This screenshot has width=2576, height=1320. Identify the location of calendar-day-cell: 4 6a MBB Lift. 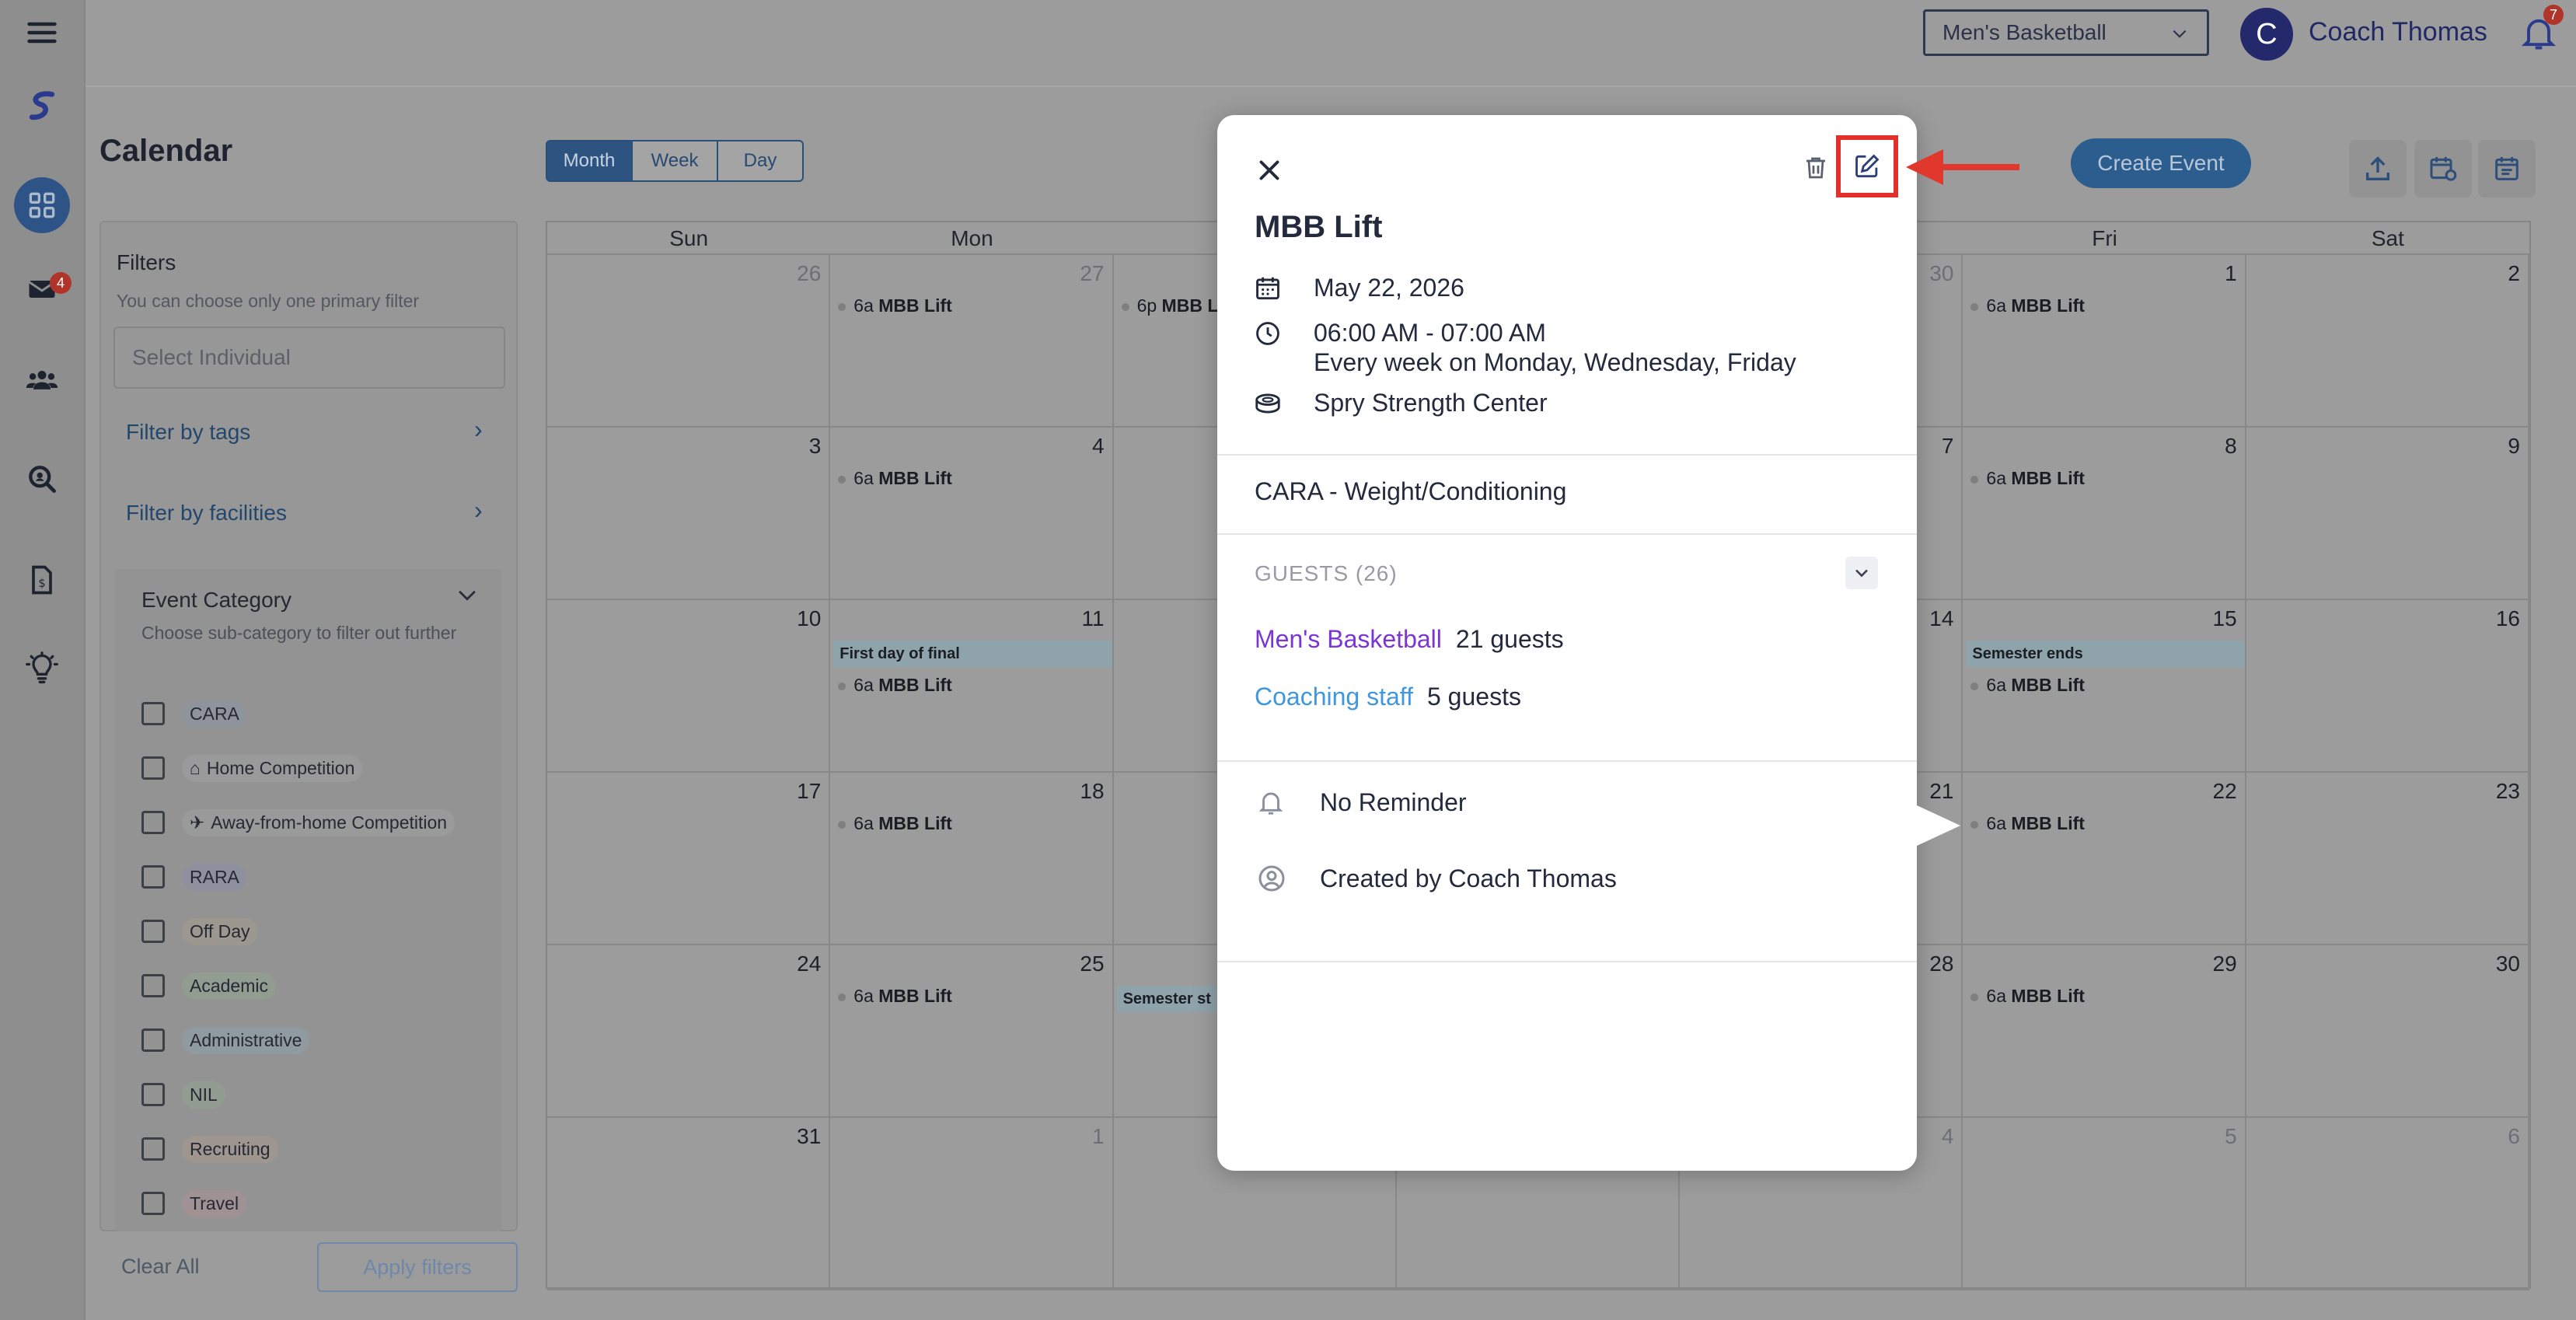
(972, 514).